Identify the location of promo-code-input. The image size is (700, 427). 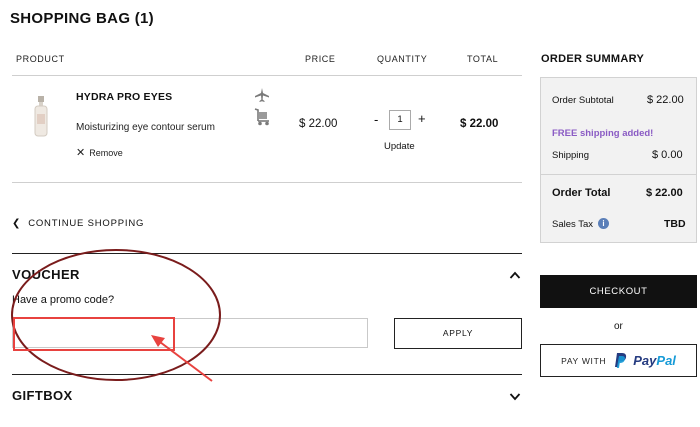
(190, 333).